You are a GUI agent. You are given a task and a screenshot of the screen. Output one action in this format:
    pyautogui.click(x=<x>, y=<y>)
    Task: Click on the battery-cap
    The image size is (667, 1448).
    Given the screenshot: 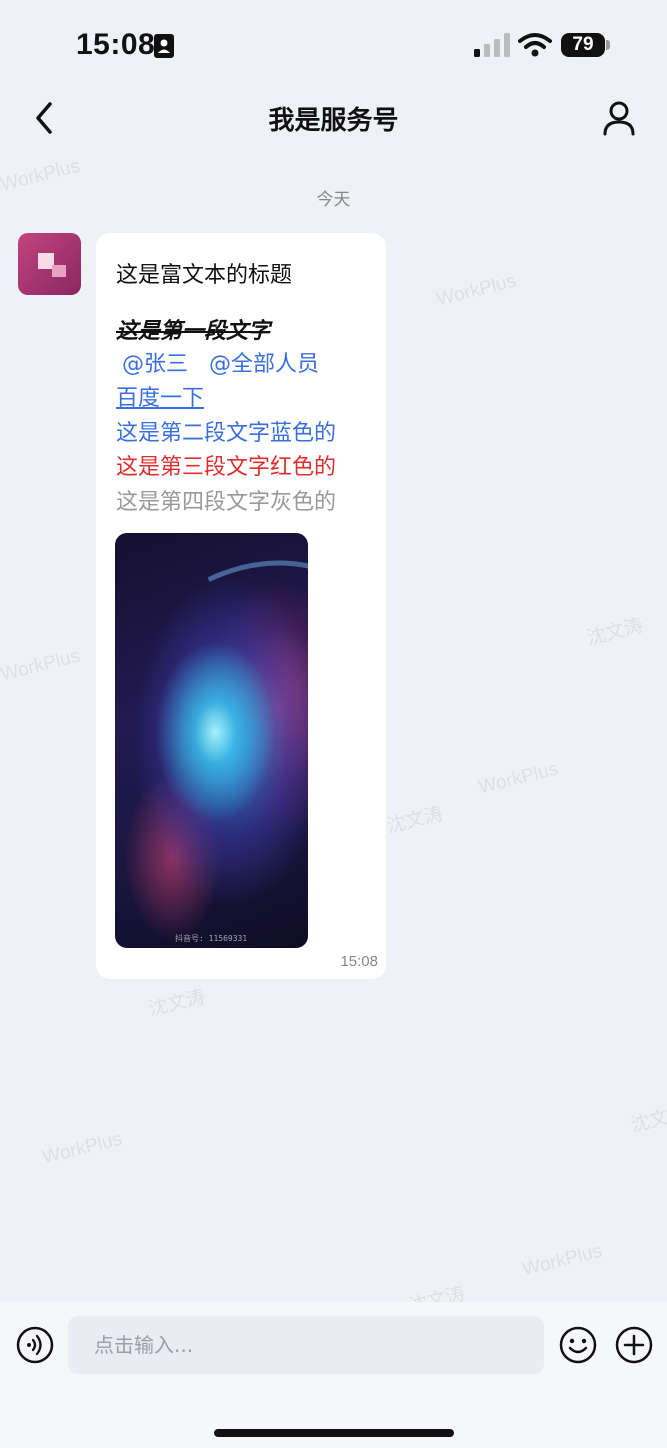 What is the action you would take?
    pyautogui.click(x=608, y=45)
    